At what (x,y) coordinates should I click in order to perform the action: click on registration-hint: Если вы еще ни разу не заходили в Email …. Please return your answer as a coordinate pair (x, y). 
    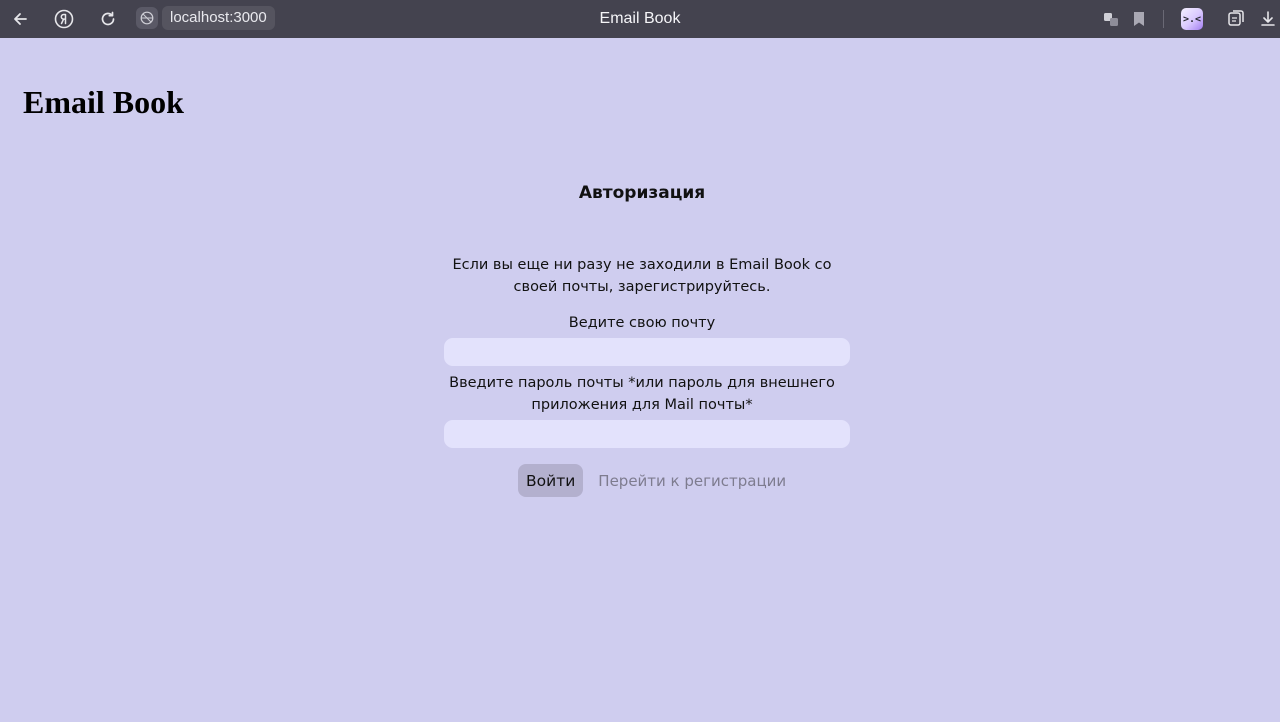
    Looking at the image, I should click on (642, 276).